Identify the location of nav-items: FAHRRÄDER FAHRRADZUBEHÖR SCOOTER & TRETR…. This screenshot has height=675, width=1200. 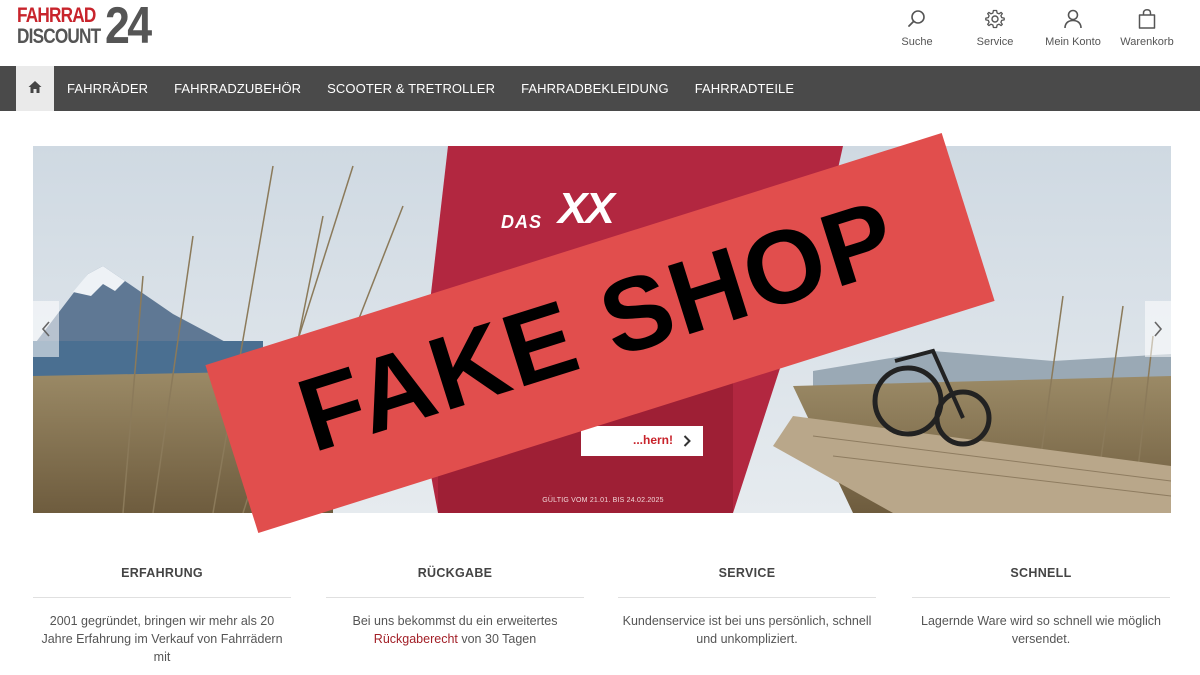
(430, 88).